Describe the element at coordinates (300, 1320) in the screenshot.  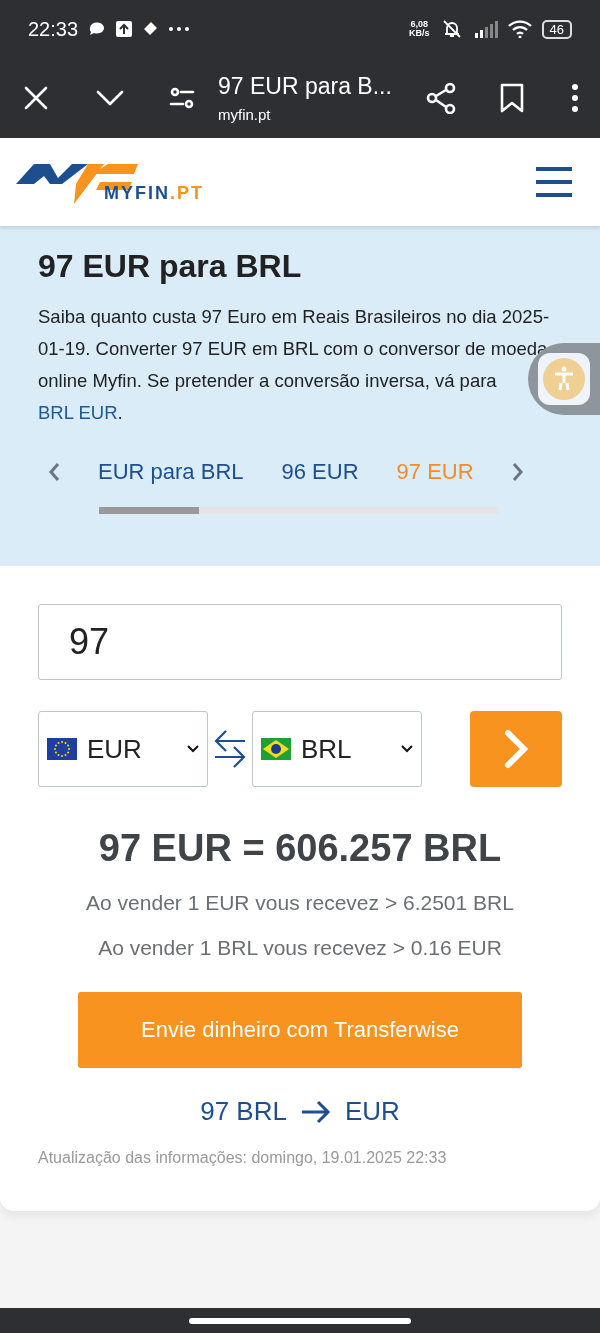
I see `home-indicator` at that location.